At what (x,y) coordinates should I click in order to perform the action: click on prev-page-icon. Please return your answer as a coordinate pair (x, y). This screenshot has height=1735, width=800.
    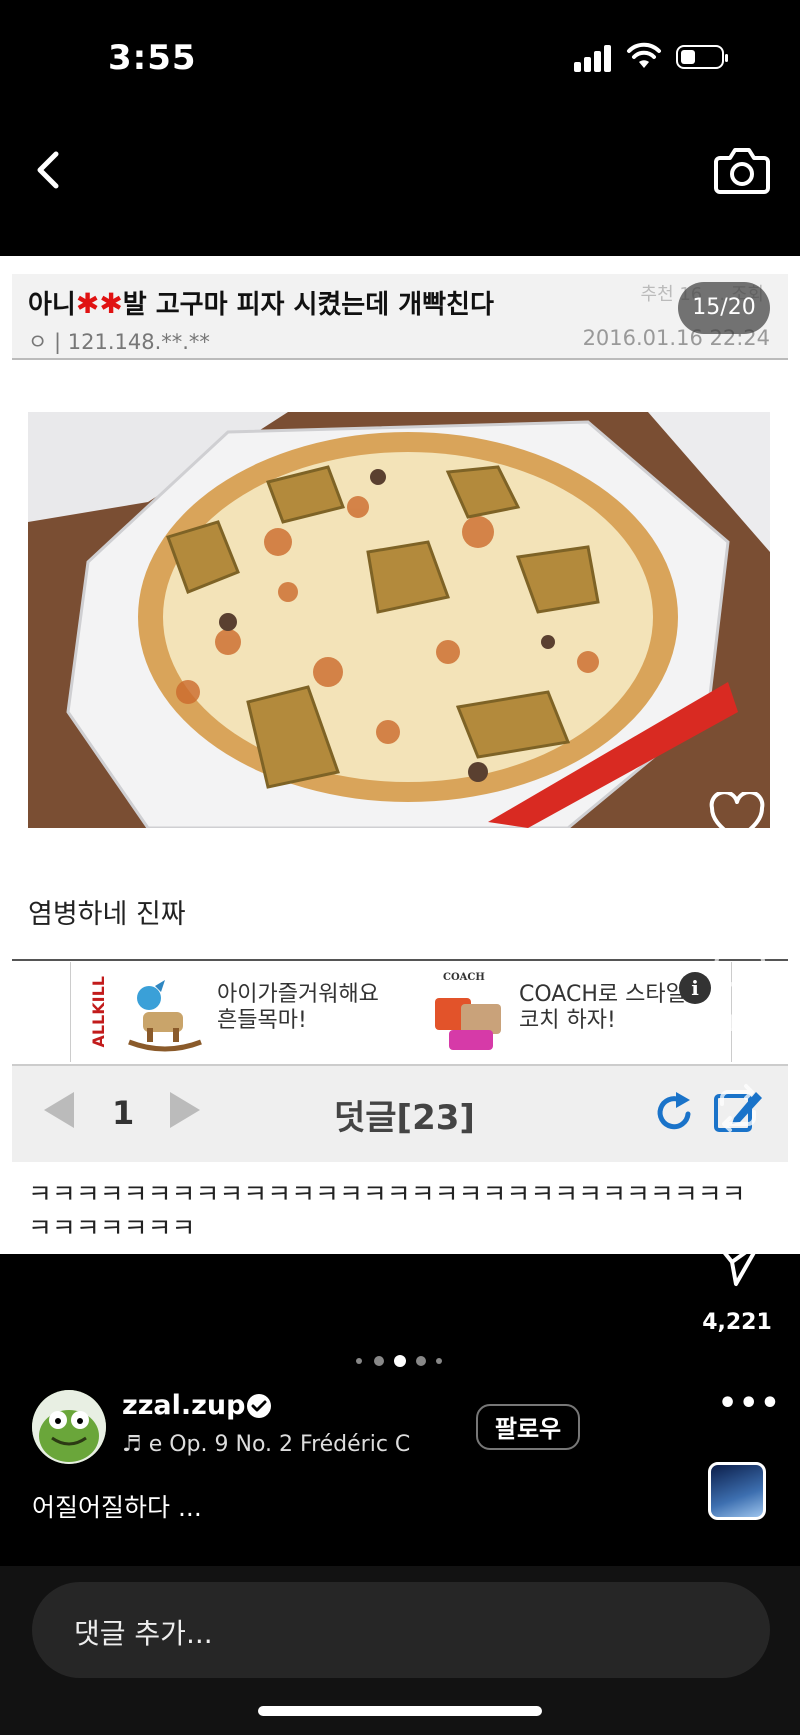
    Looking at the image, I should click on (59, 1110).